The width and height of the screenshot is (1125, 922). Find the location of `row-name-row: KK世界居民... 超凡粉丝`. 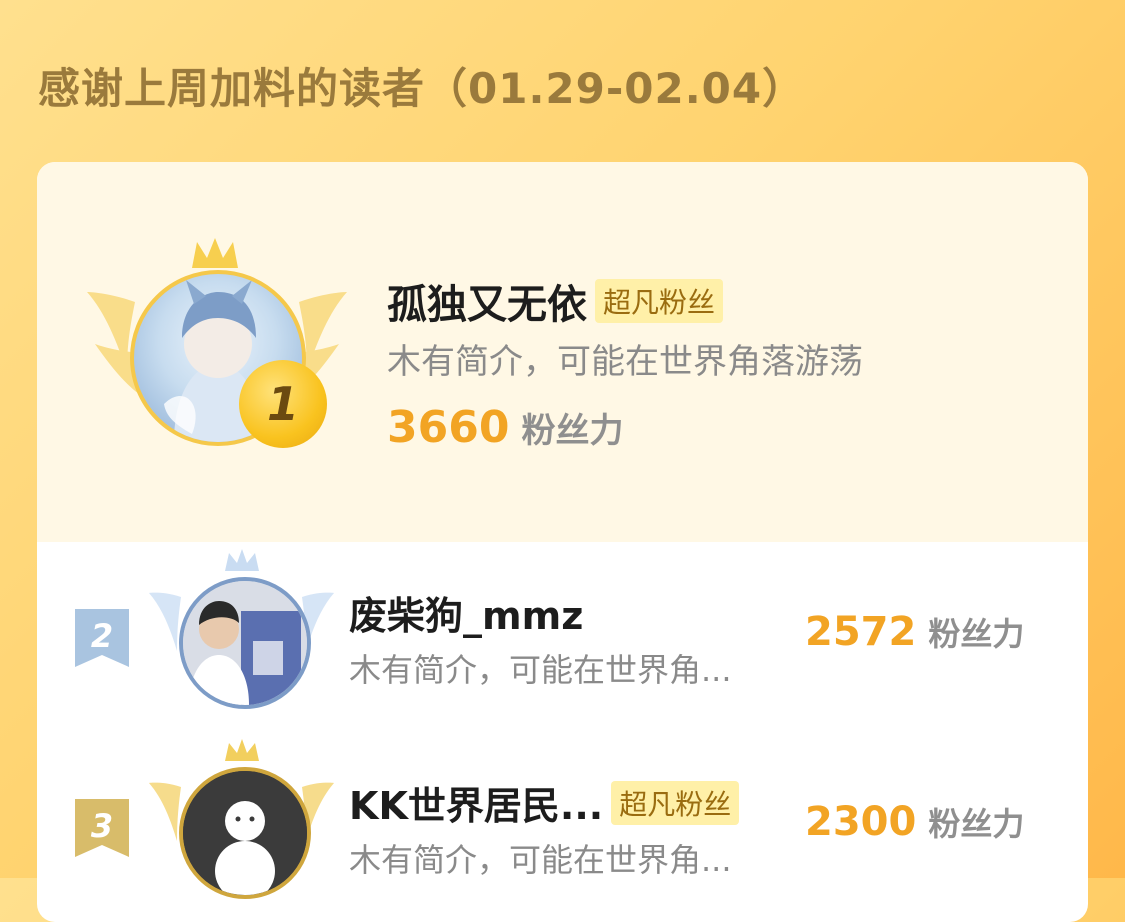

row-name-row: KK世界居民... 超凡粉丝 is located at coordinates (544, 802).